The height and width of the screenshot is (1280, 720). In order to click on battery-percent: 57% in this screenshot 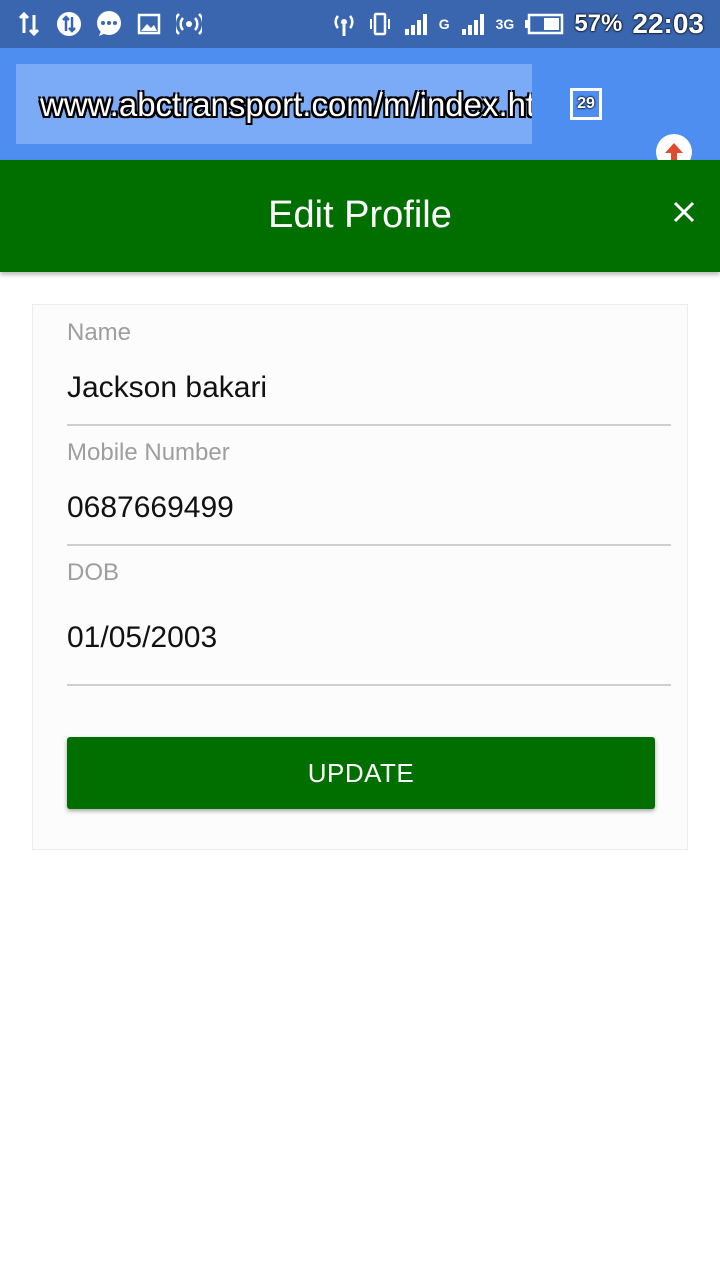, I will do `click(598, 23)`.